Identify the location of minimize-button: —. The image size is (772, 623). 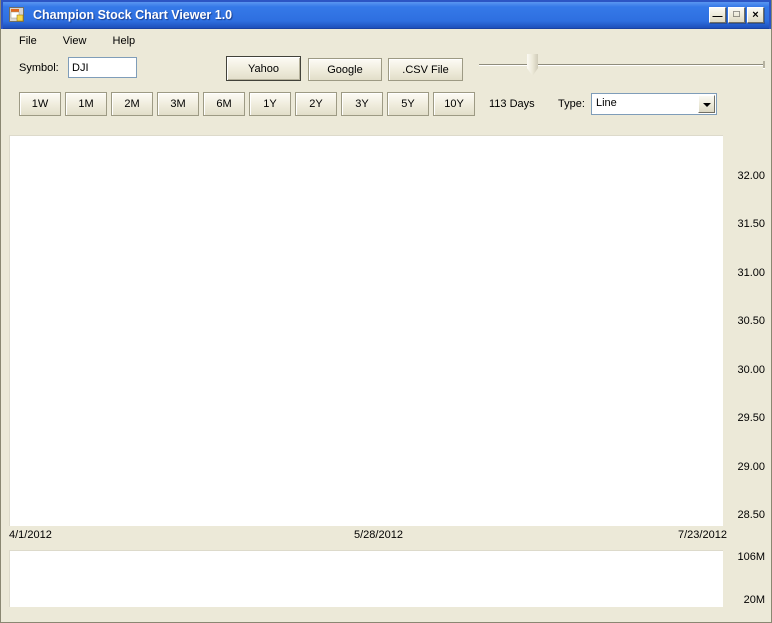
(717, 15).